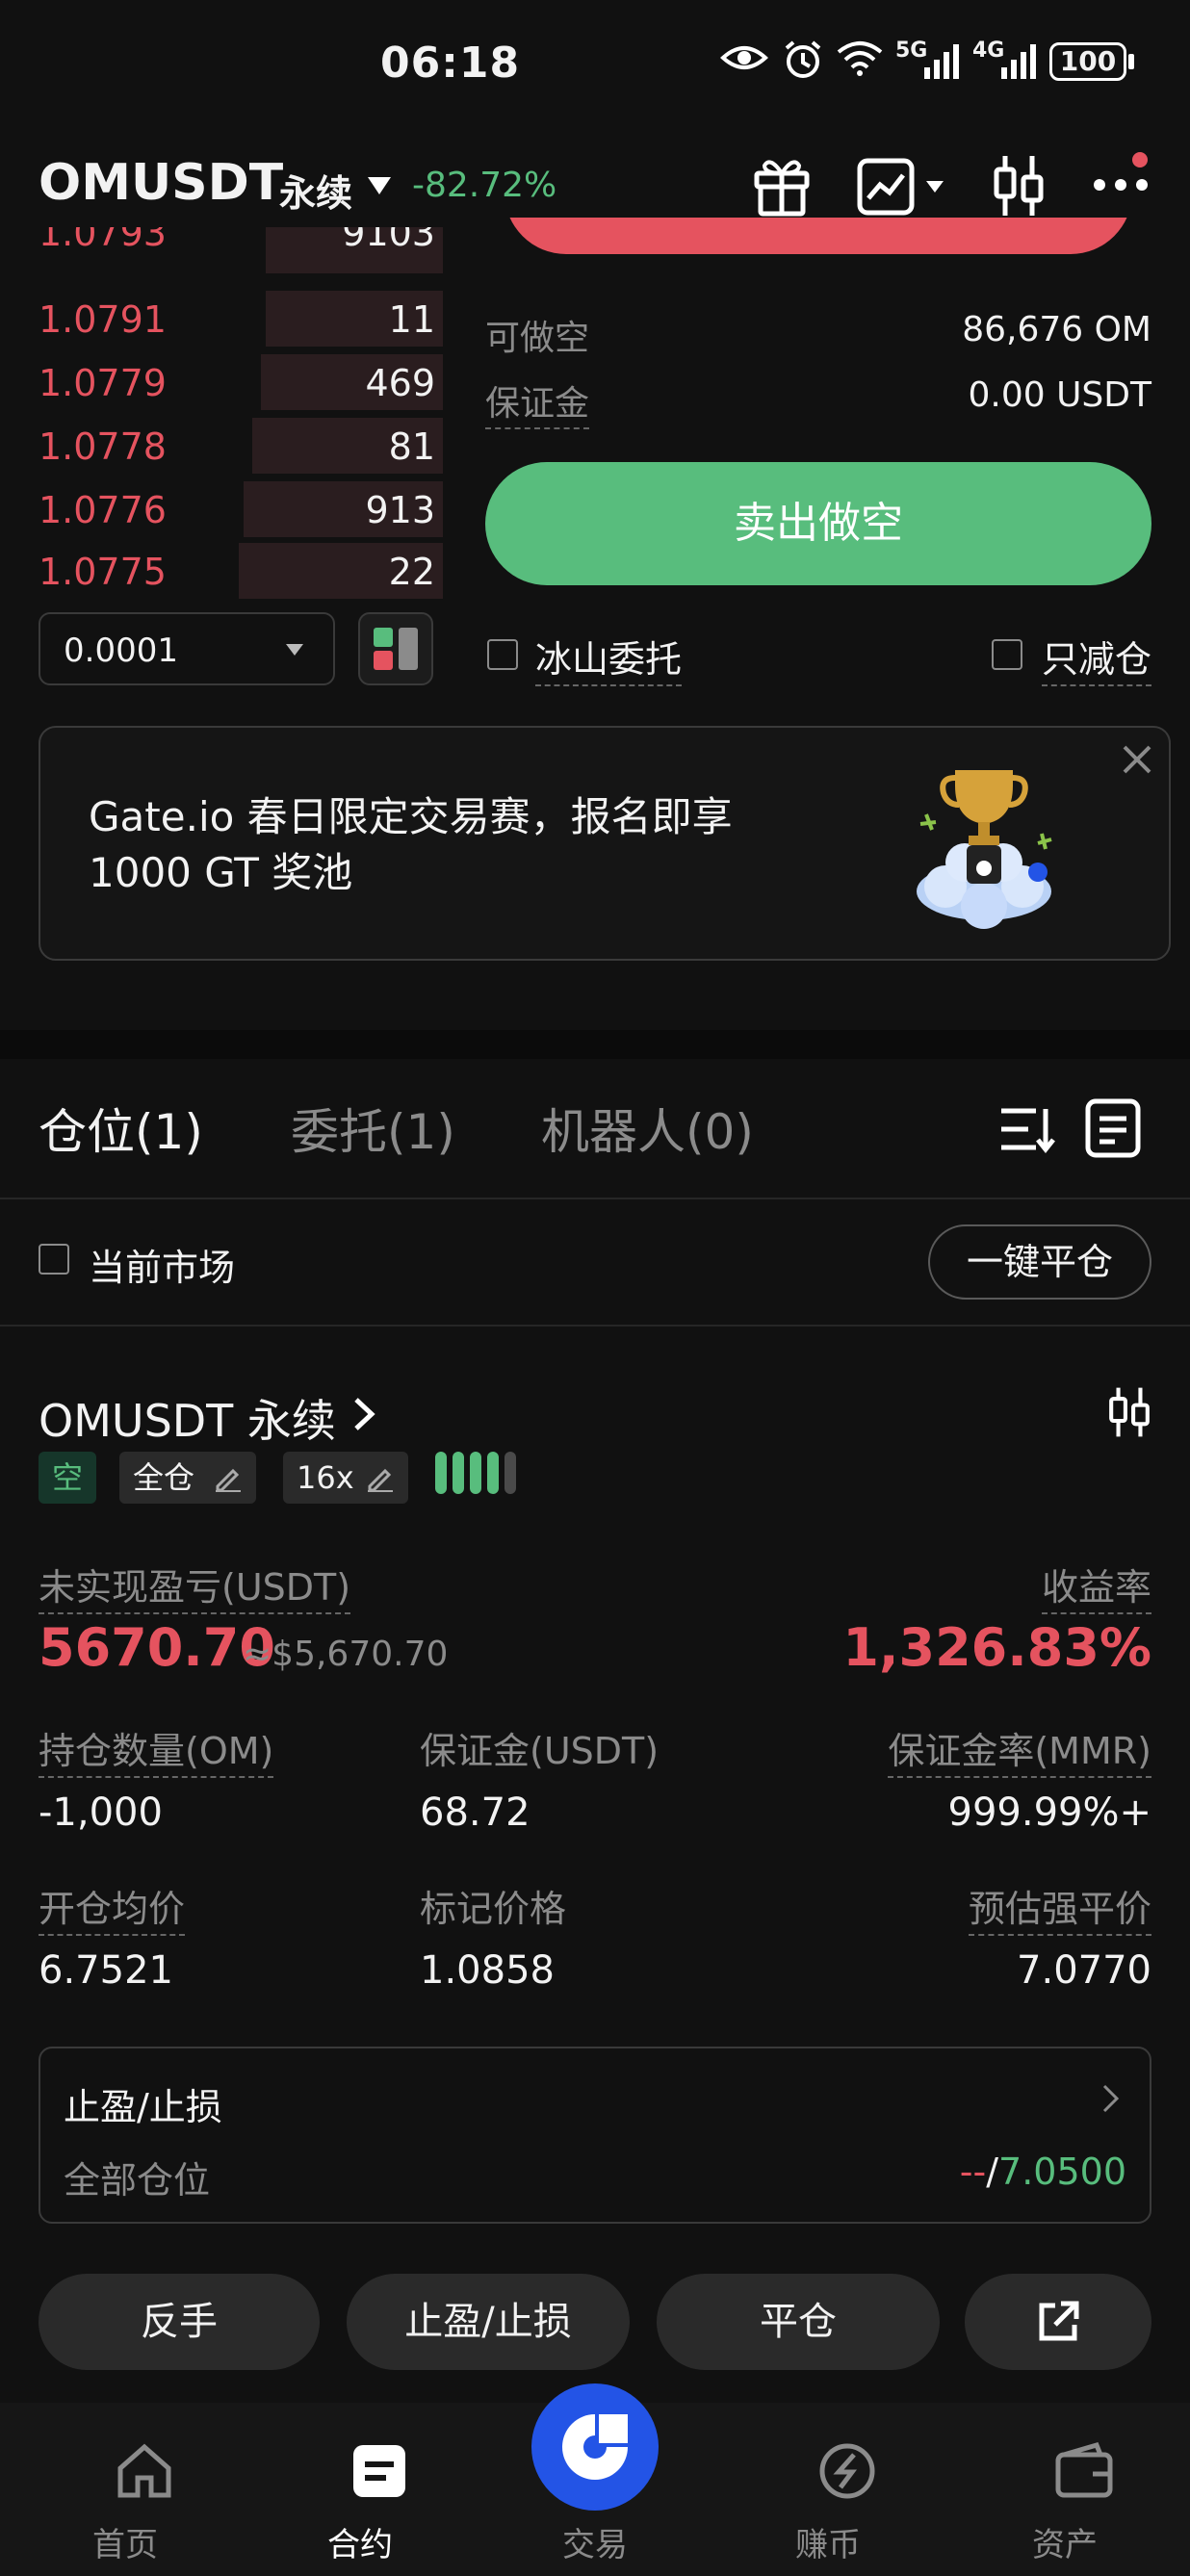 This screenshot has width=1190, height=2576. Describe the element at coordinates (847, 2471) in the screenshot. I see `earn-icon` at that location.